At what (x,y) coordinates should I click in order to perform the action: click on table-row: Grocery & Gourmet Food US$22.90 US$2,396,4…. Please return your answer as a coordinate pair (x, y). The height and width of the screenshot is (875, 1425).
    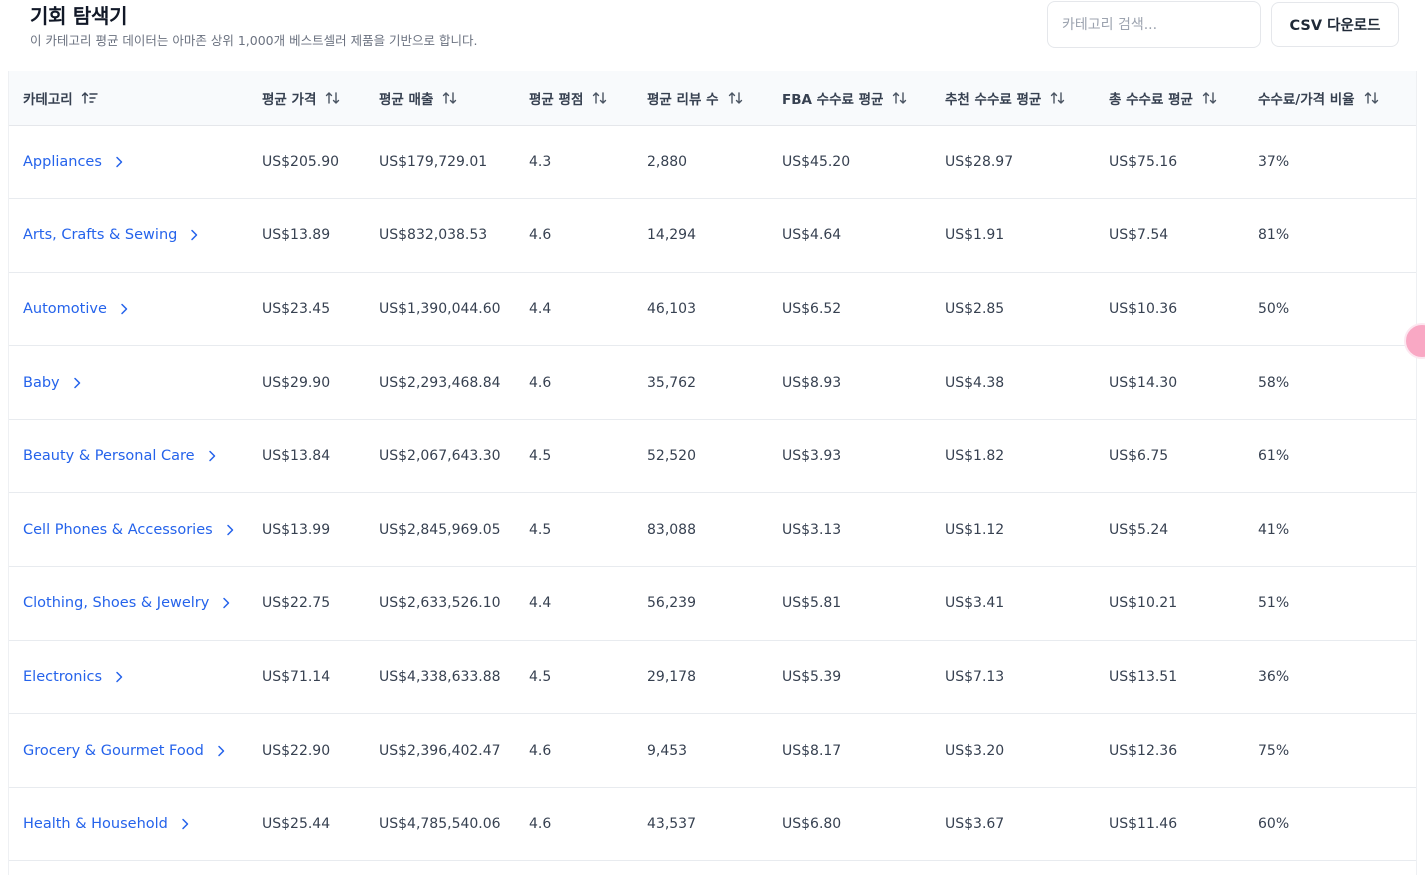
    Looking at the image, I should click on (712, 751).